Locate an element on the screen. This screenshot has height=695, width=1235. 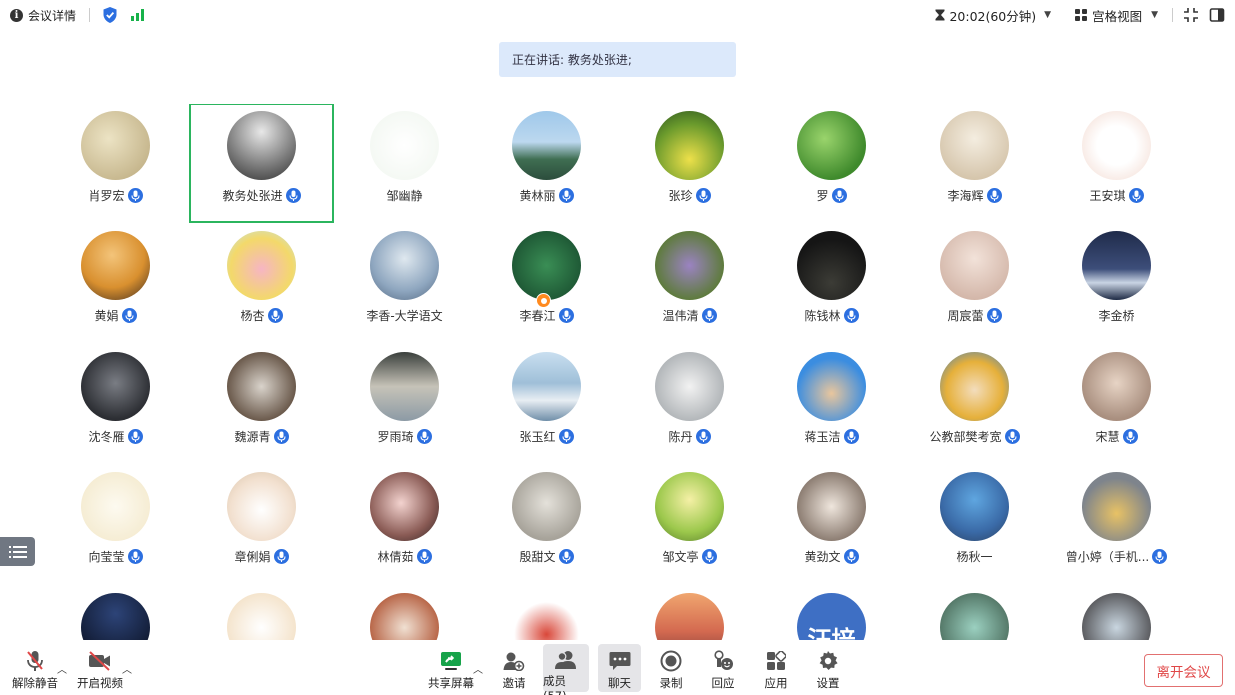
timer-label: 20:02(60分钟) is located at coordinates (993, 16).